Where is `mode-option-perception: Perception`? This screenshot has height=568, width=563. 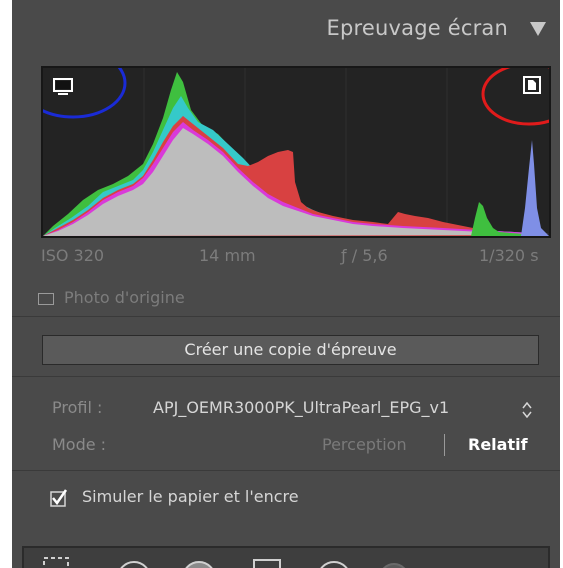
mode-option-perception: Perception is located at coordinates (364, 444).